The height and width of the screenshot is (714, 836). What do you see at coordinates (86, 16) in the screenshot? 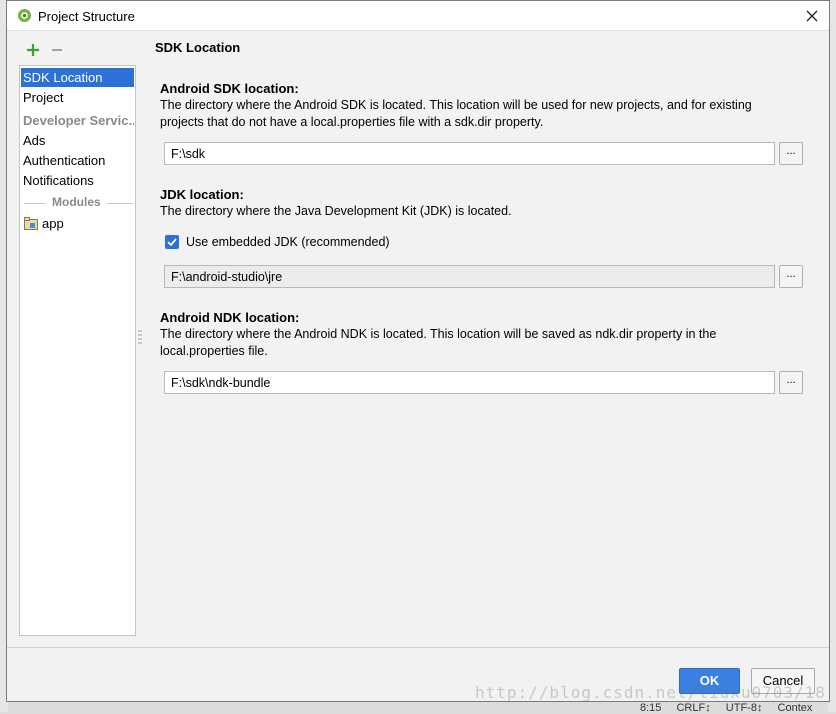
I see `window-title: Project Structure` at bounding box center [86, 16].